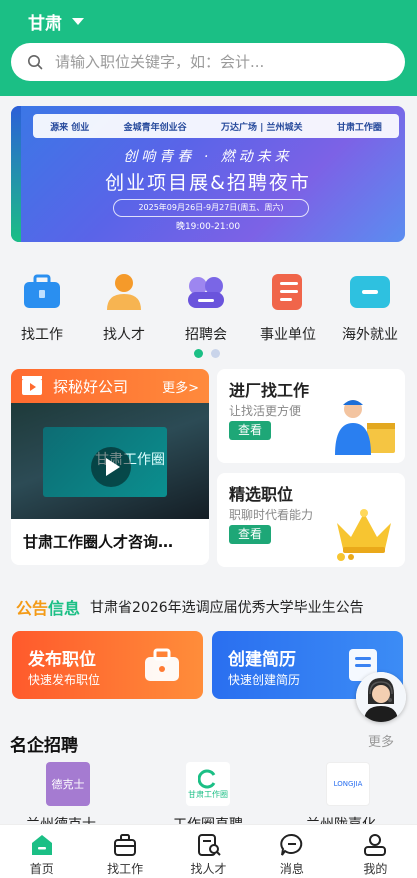 The image size is (417, 878). I want to click on tab-label: 消息, so click(291, 869).